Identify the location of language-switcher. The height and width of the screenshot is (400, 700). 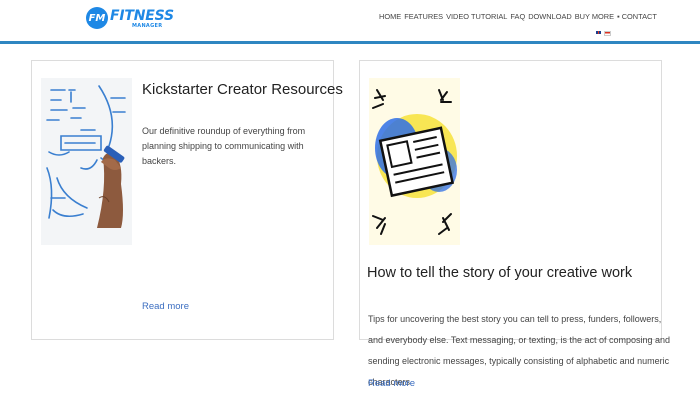
(603, 33).